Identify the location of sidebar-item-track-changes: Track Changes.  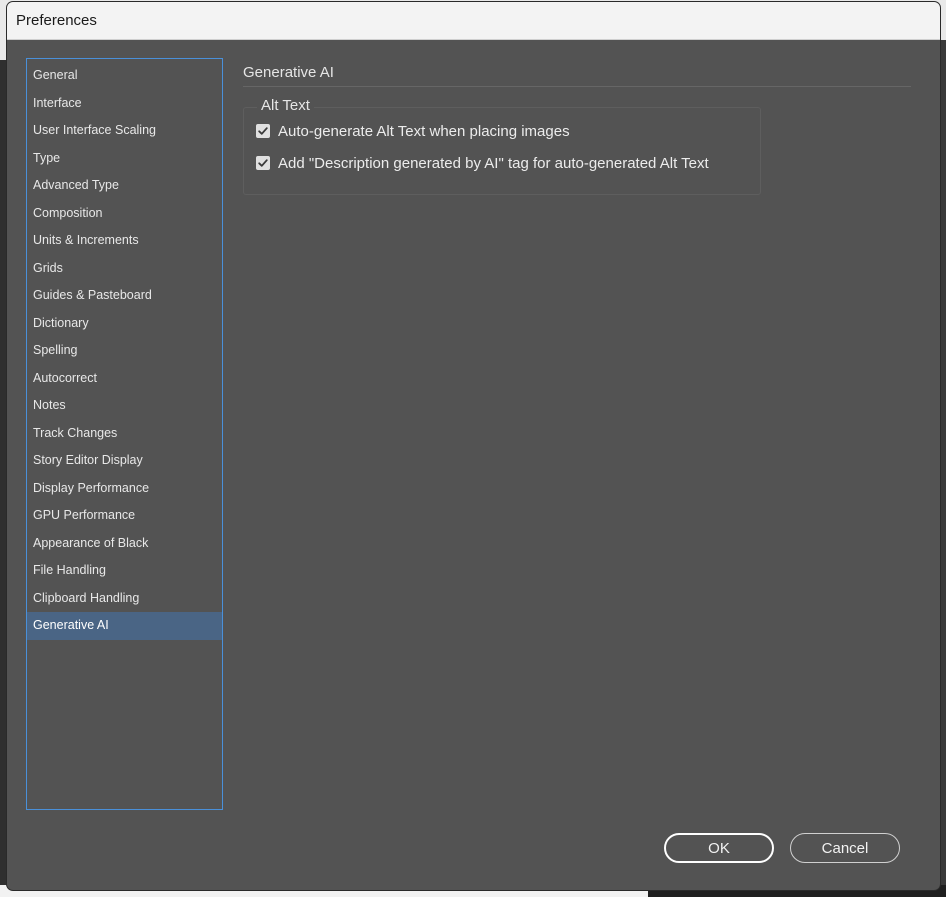
(124, 434).